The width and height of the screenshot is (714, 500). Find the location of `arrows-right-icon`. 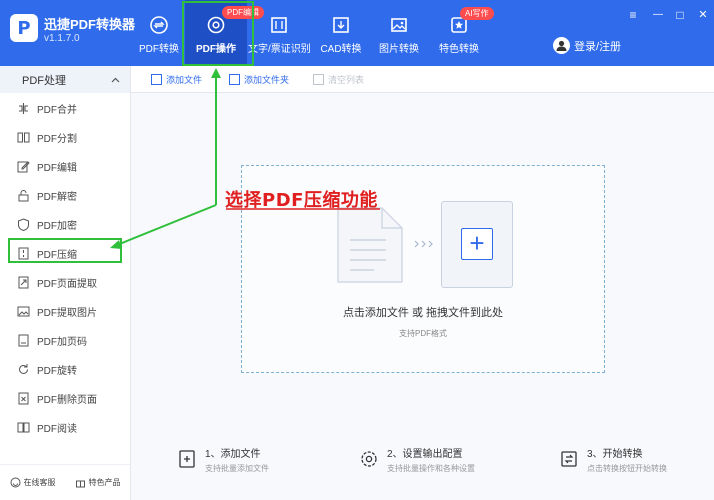

arrows-right-icon is located at coordinates (423, 244).